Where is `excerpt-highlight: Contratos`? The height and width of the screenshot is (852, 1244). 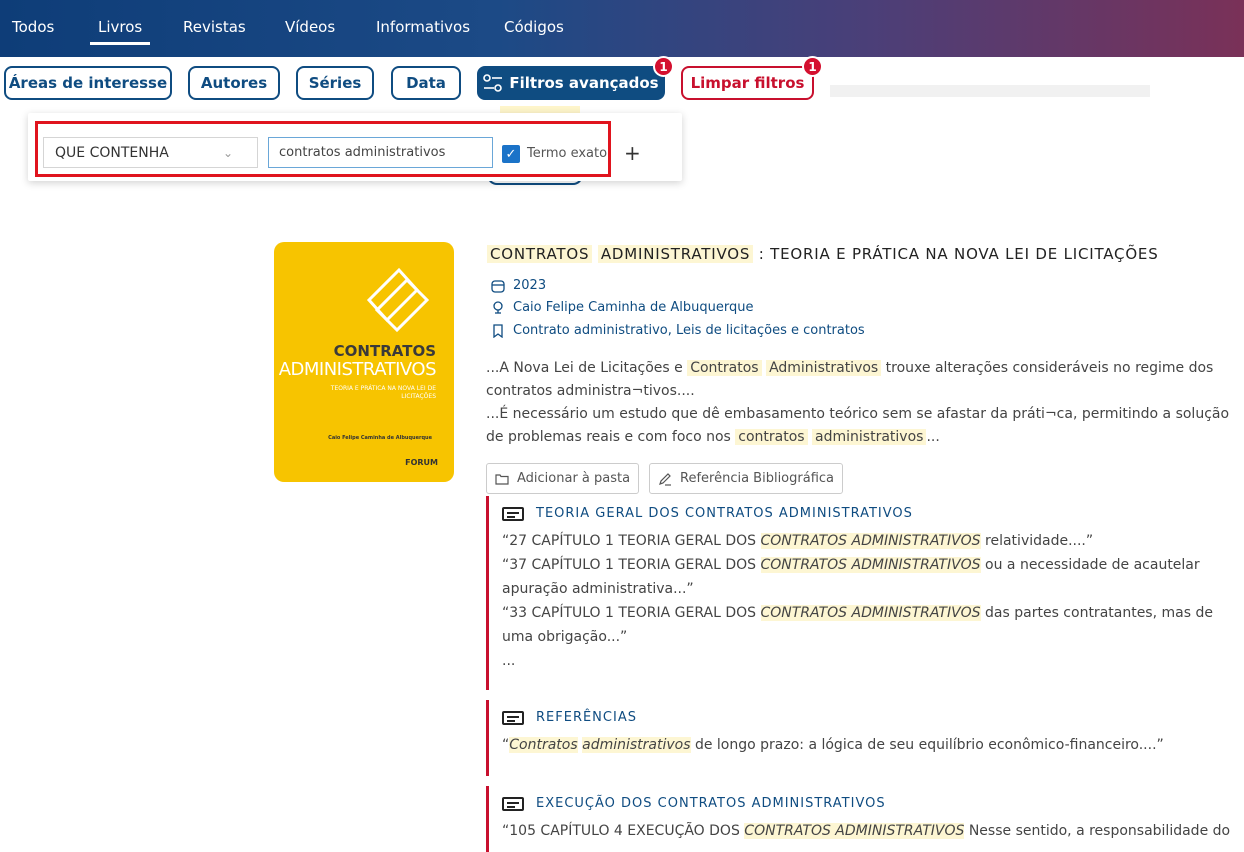
excerpt-highlight: Contratos is located at coordinates (724, 368).